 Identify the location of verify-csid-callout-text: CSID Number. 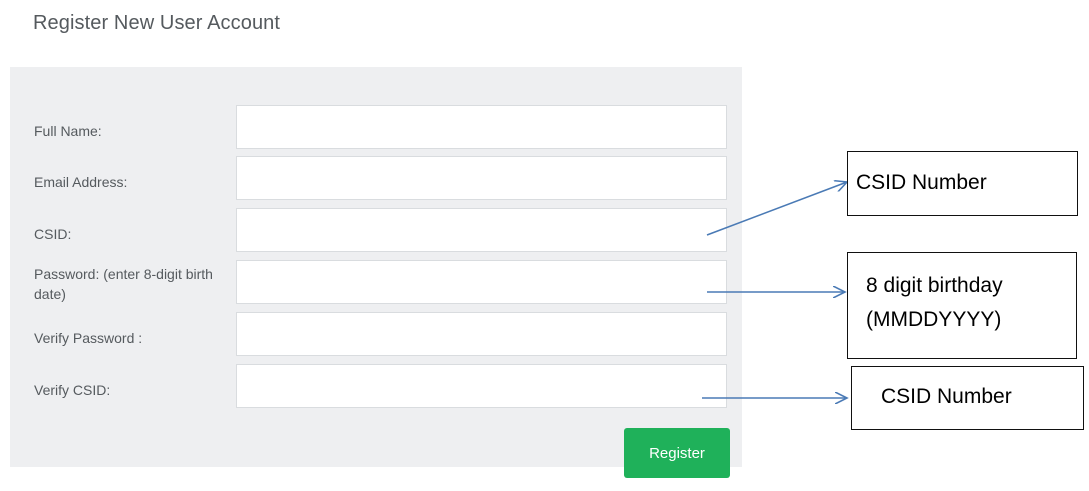
(946, 396).